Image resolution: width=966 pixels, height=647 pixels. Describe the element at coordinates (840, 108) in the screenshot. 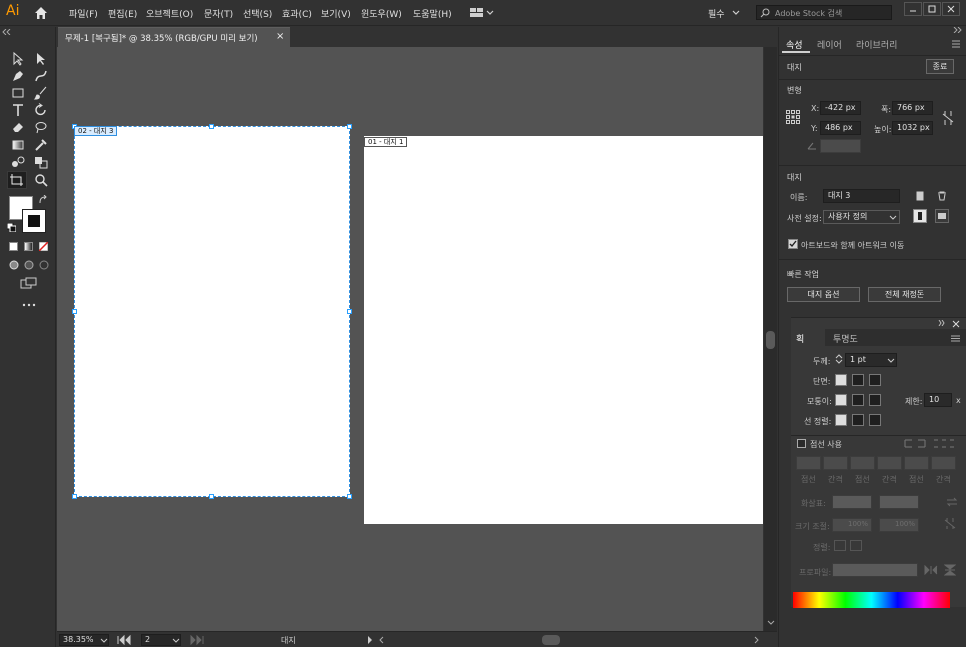

I see `x-field: -422 px` at that location.